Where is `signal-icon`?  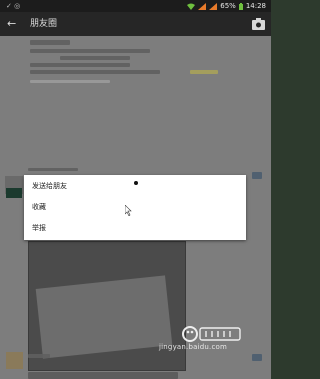 signal-icon is located at coordinates (202, 6).